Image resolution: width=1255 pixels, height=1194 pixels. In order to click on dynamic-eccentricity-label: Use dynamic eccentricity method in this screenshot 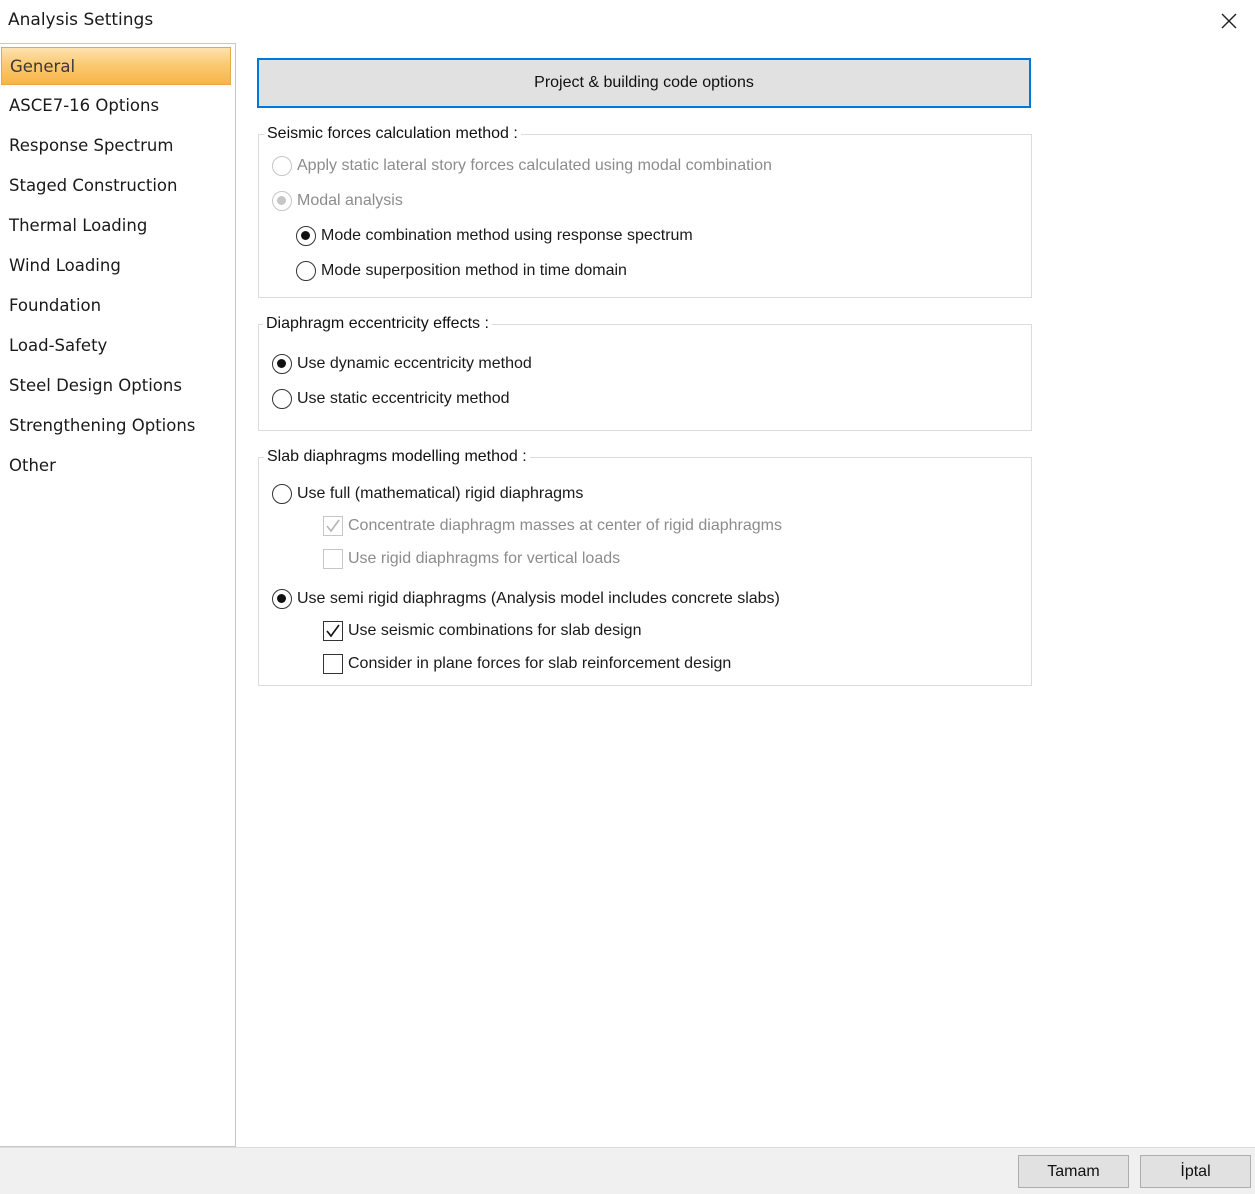, I will do `click(414, 363)`.